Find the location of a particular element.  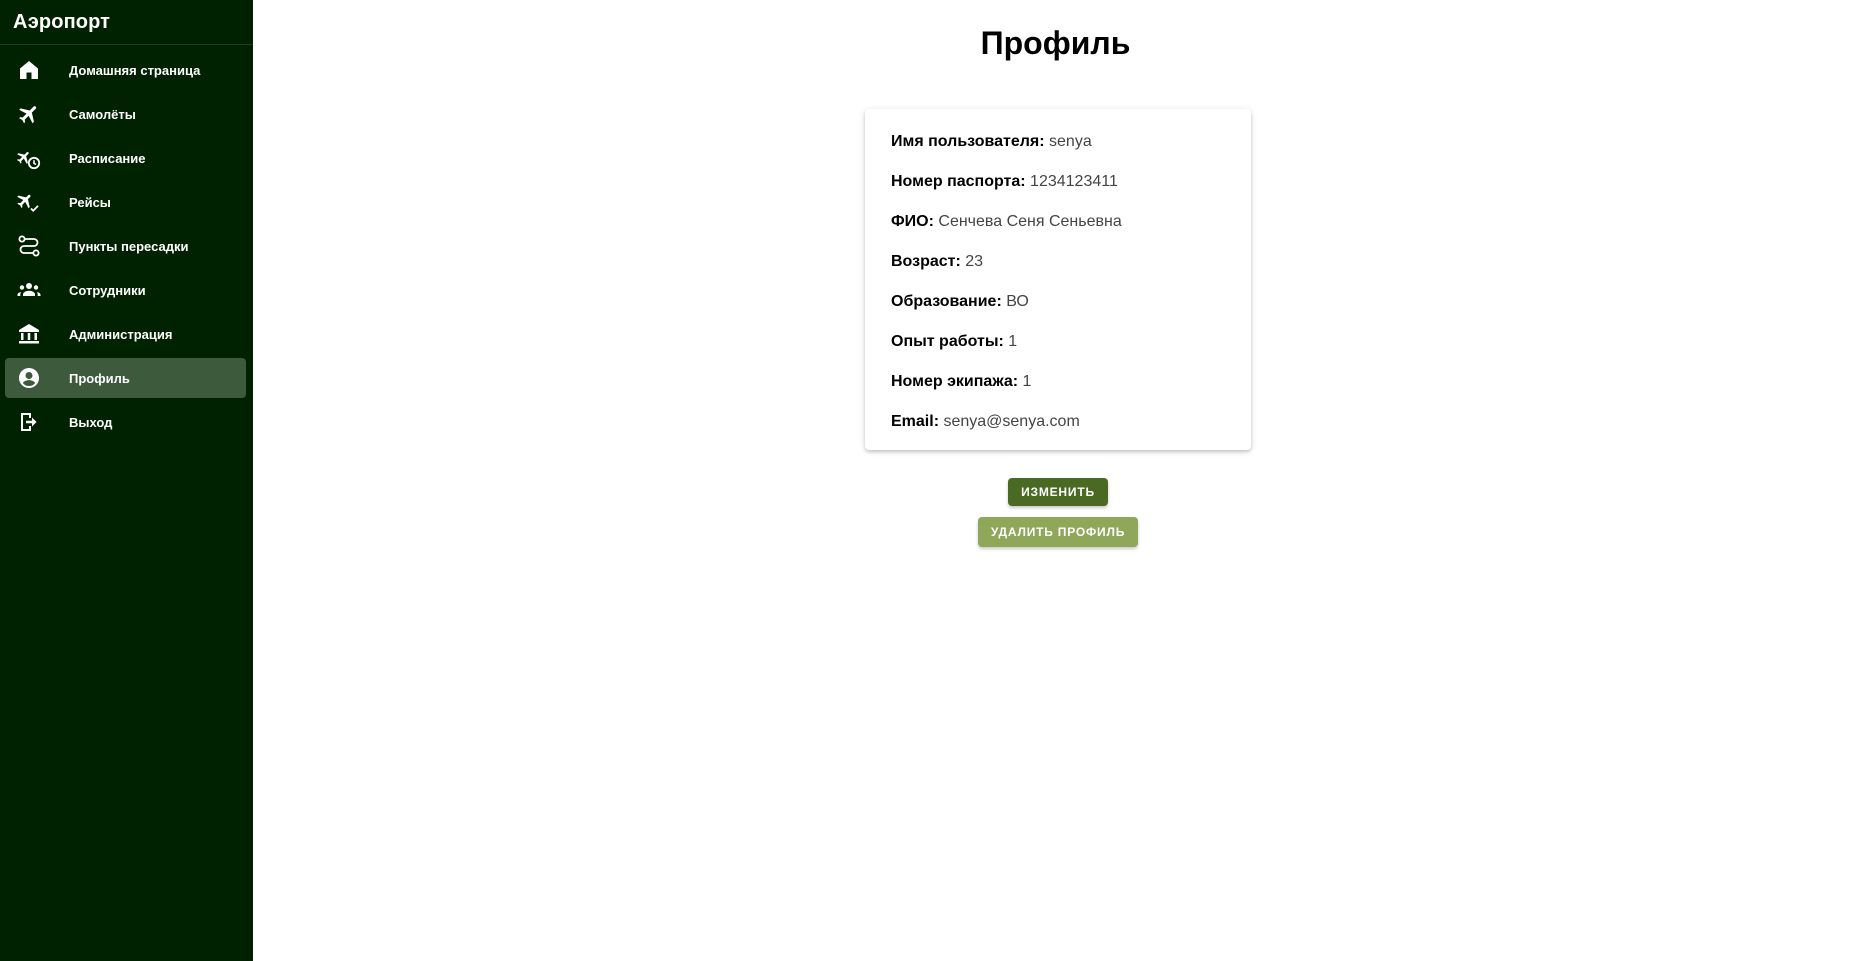

home-icon is located at coordinates (29, 70).